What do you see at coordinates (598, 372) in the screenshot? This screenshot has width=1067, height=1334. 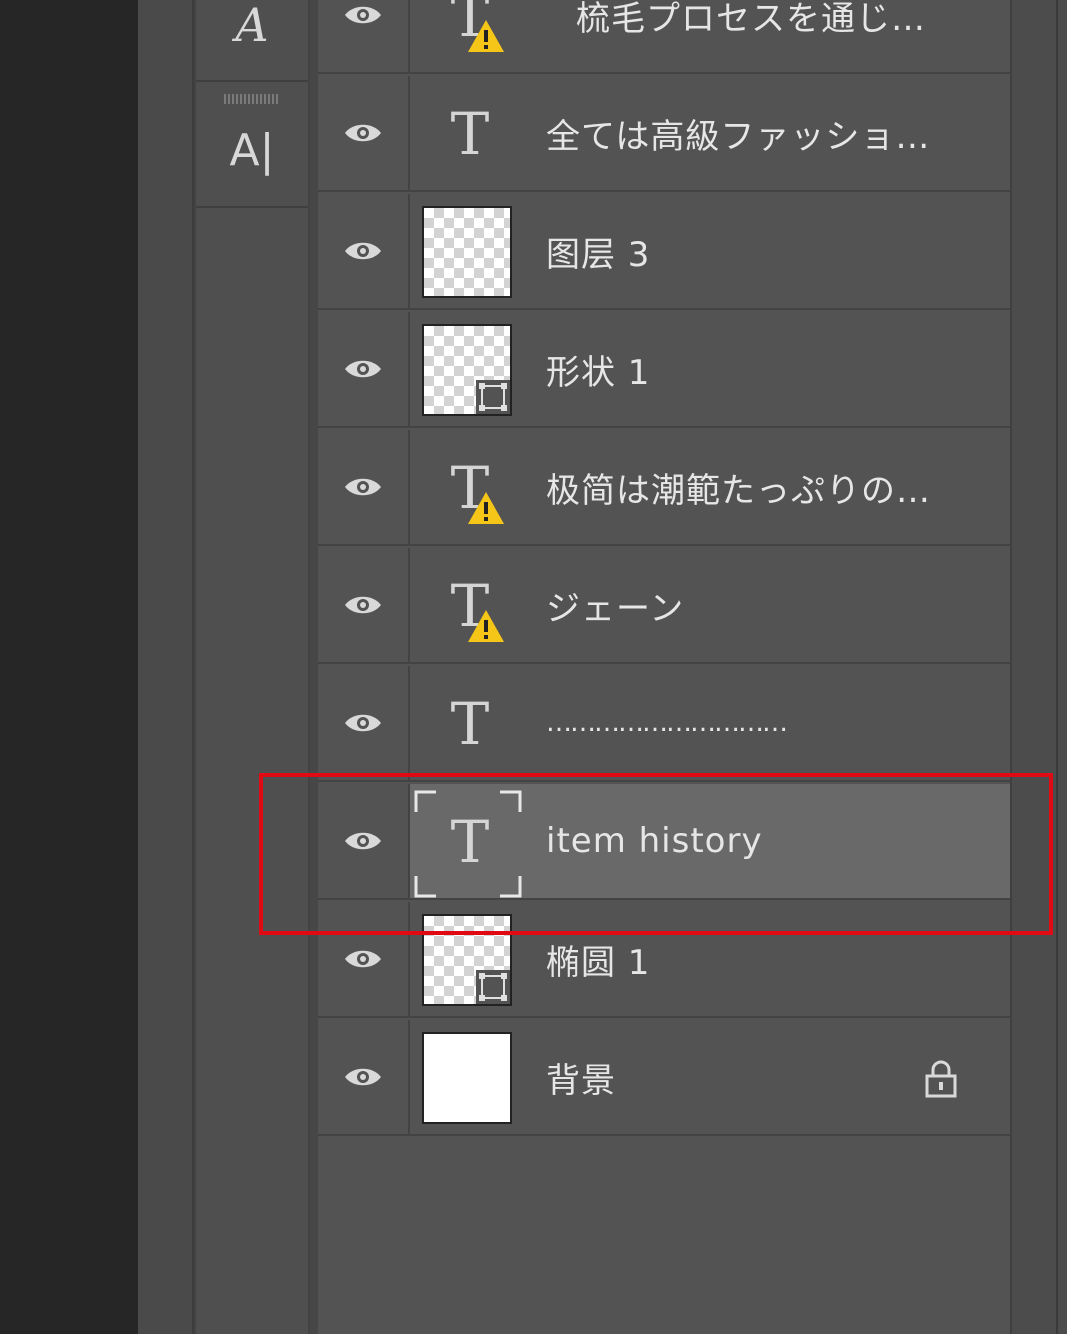 I see `layer-name: 形状 1` at bounding box center [598, 372].